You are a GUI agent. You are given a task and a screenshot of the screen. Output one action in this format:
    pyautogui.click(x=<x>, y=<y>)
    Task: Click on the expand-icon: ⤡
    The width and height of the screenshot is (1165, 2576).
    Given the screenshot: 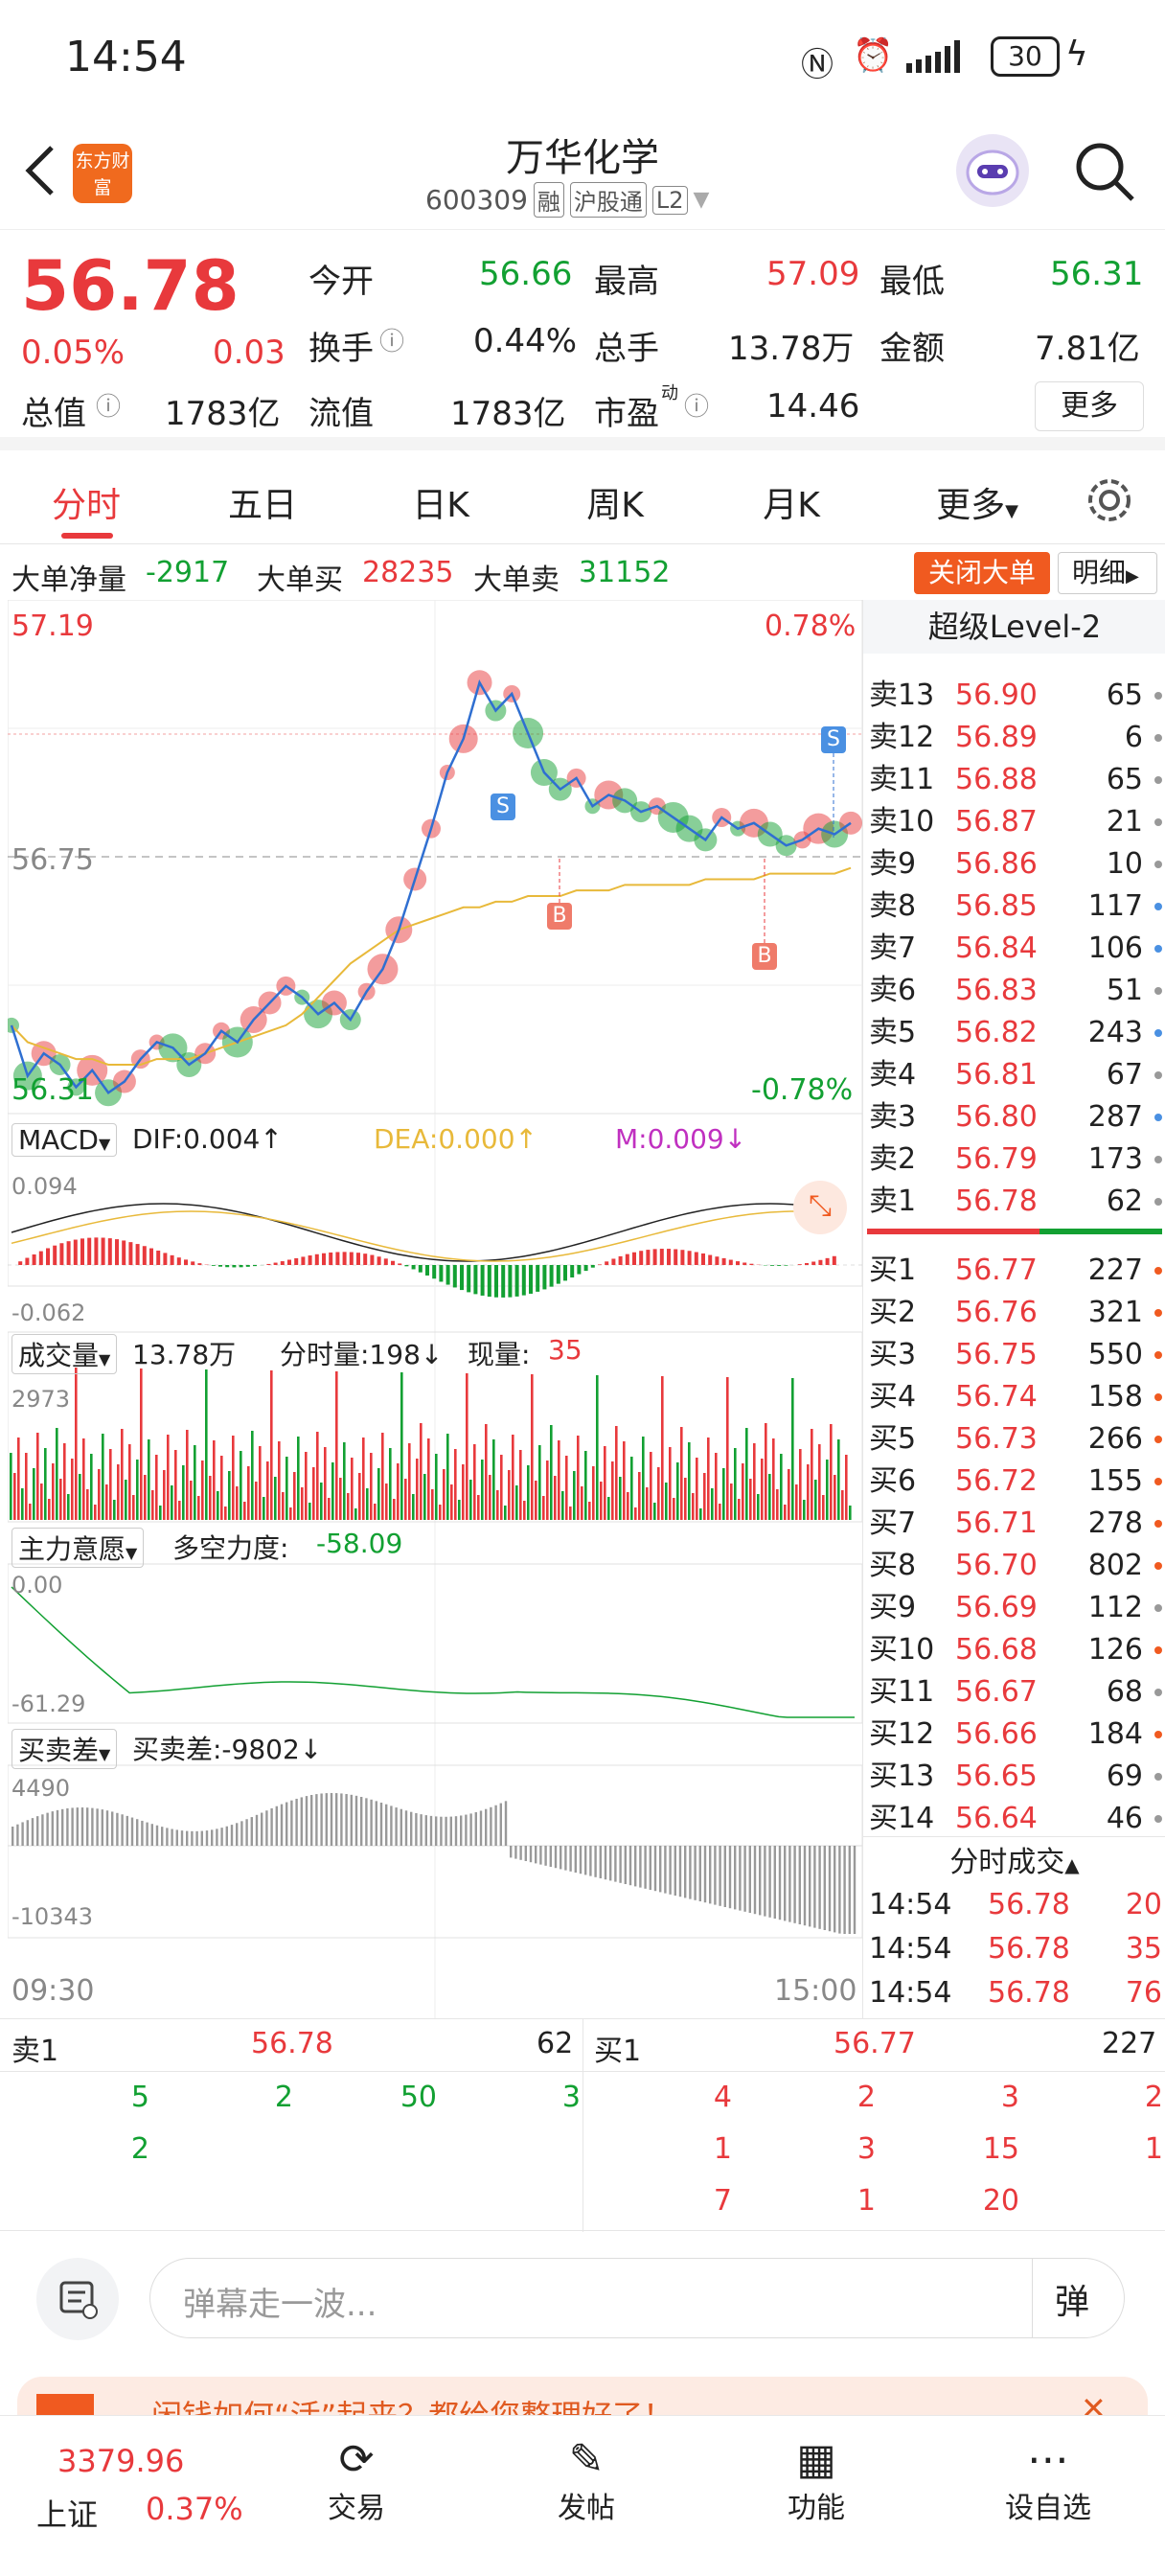 What is the action you would take?
    pyautogui.click(x=820, y=1207)
    